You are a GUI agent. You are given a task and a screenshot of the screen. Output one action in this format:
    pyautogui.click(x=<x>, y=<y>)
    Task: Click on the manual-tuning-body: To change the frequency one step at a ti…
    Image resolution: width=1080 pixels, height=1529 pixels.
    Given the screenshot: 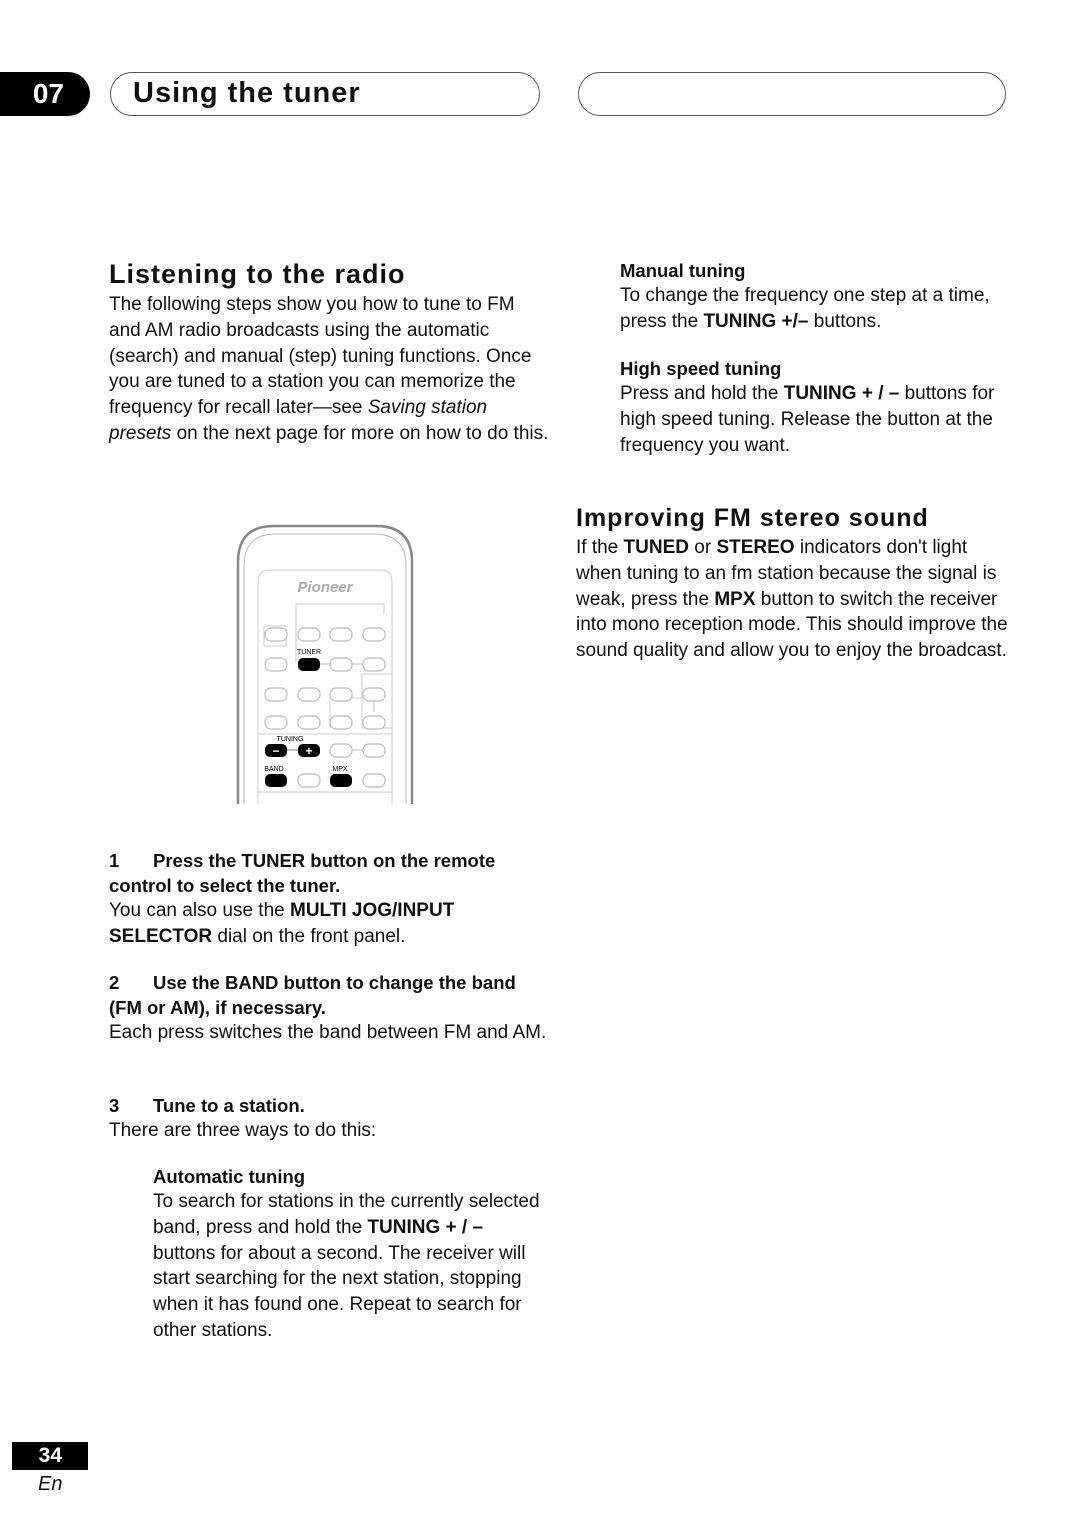 What is the action you would take?
    pyautogui.click(x=817, y=309)
    